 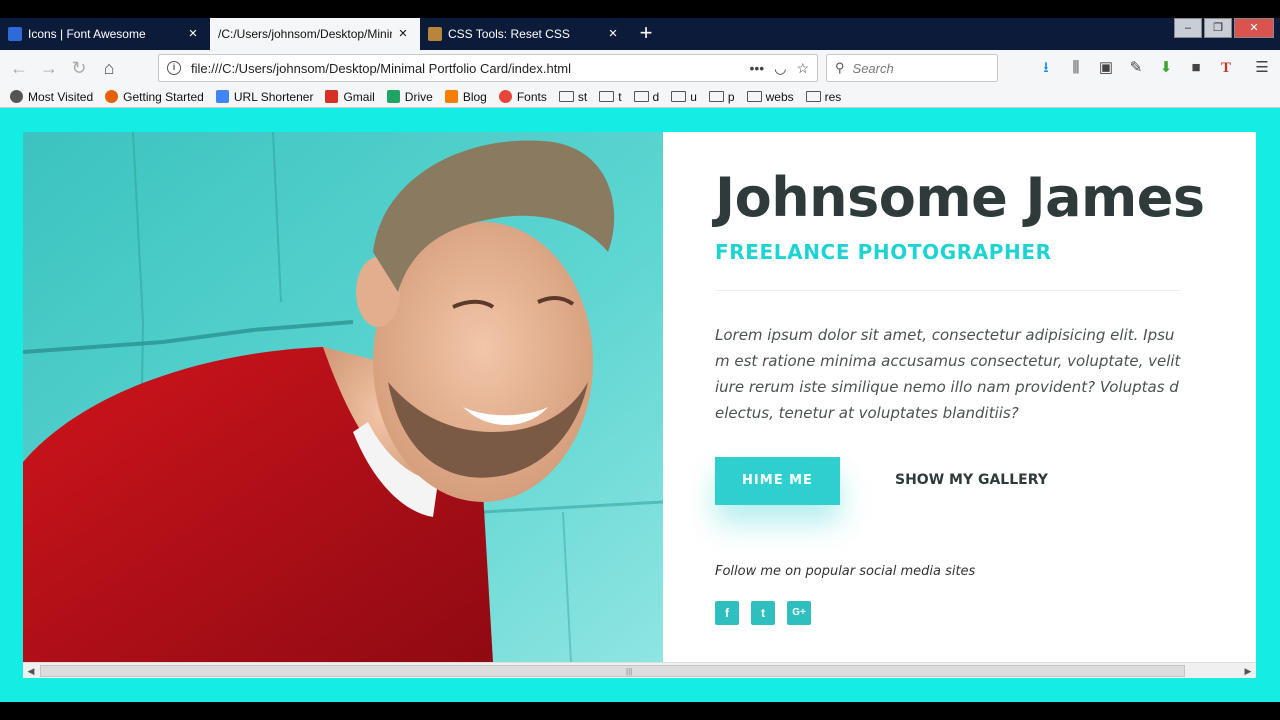 I want to click on font-extension-icon: T, so click(x=1226, y=68).